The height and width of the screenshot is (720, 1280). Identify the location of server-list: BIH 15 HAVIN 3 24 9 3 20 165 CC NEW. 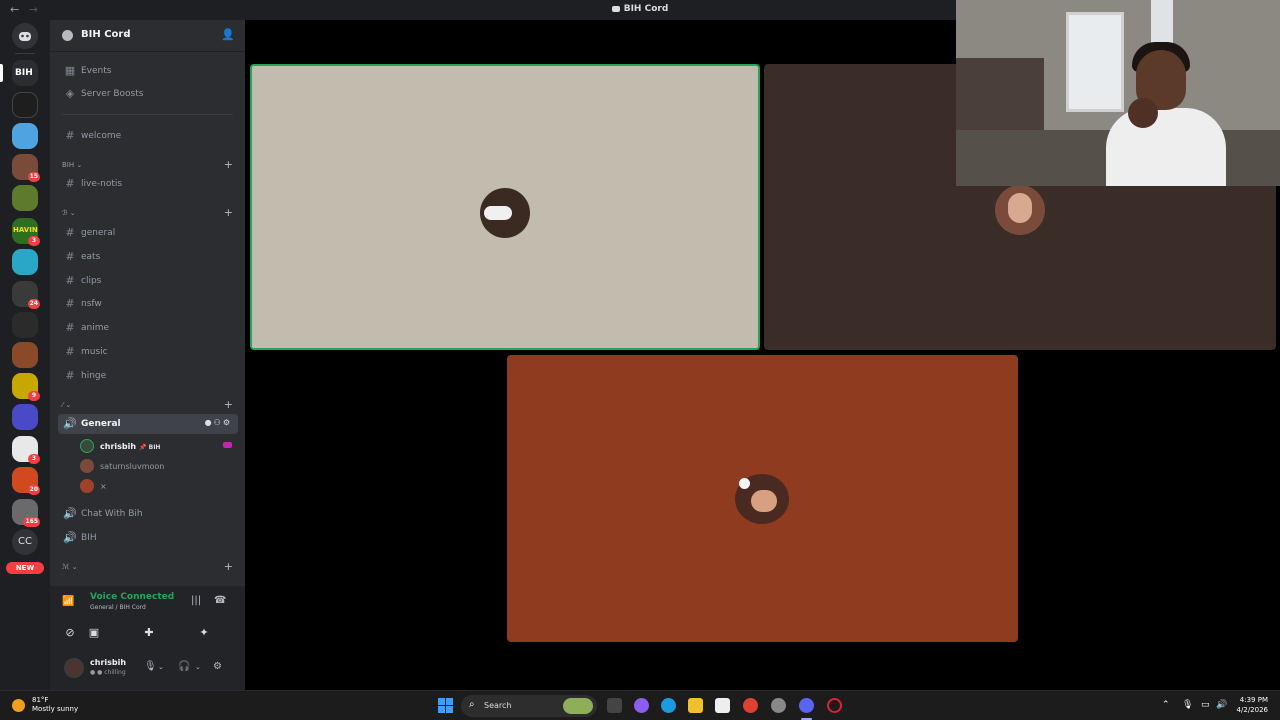
(25, 355).